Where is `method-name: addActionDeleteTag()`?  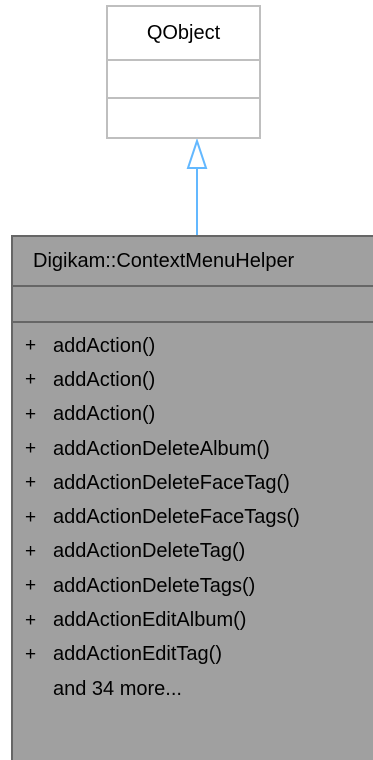
method-name: addActionDeleteTag() is located at coordinates (149, 551).